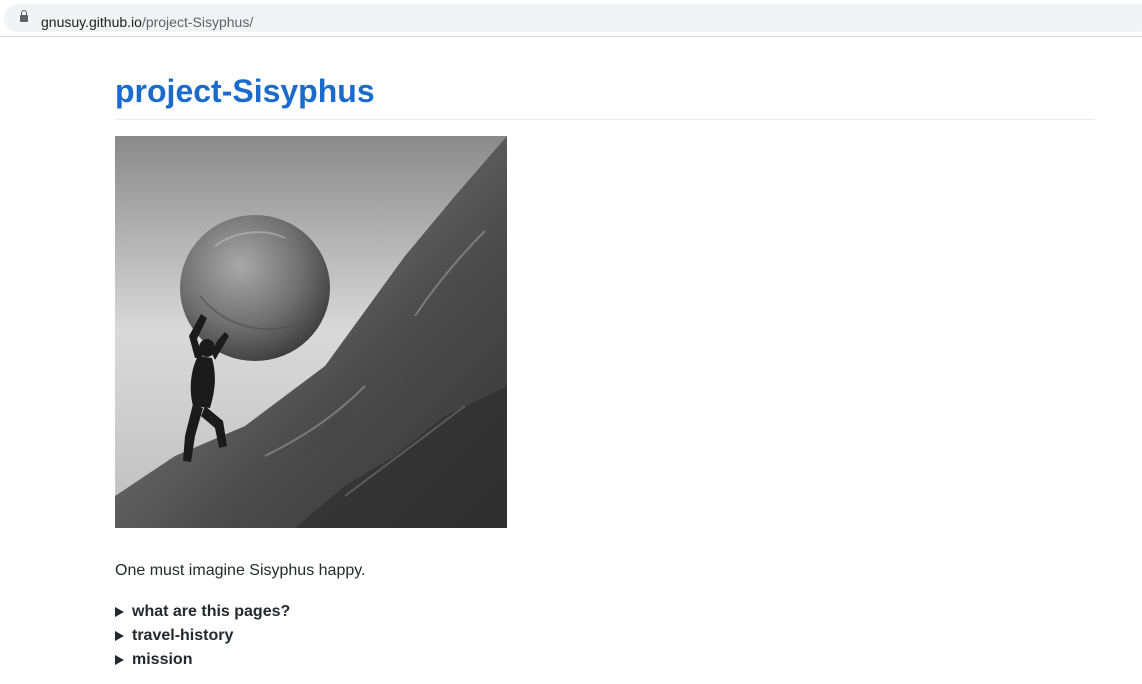 The height and width of the screenshot is (684, 1142). I want to click on details-mission: mission, so click(202, 660).